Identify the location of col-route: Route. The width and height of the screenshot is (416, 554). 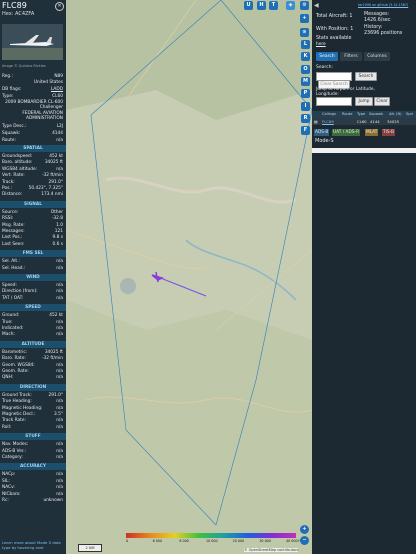
(347, 114).